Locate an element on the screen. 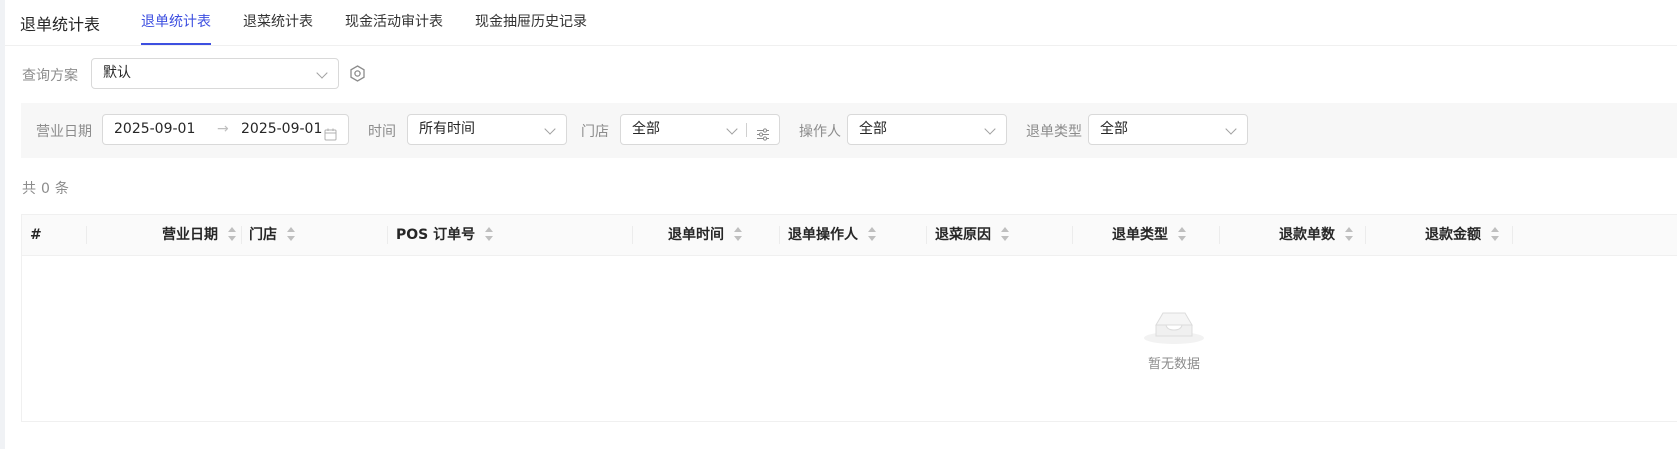 This screenshot has width=1677, height=449. refund-type-select: 全部 is located at coordinates (1168, 129).